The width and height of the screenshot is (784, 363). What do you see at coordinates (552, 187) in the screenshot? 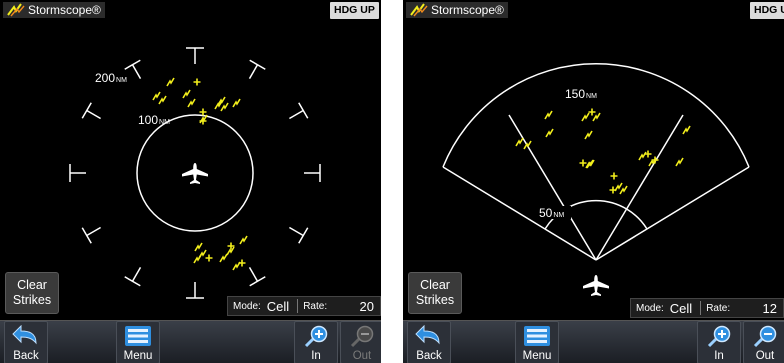
I see `sector-divider-left` at bounding box center [552, 187].